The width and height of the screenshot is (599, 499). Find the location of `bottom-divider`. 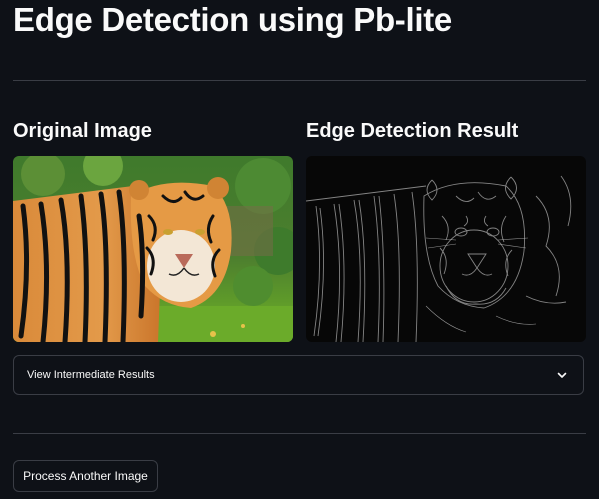

bottom-divider is located at coordinates (299, 433).